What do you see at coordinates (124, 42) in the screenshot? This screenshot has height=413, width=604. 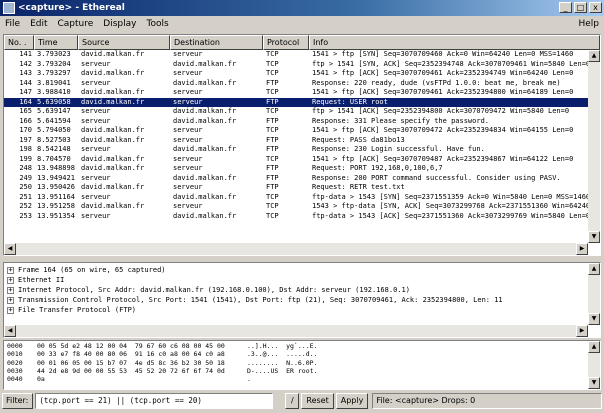 I see `column-header-source: Source` at bounding box center [124, 42].